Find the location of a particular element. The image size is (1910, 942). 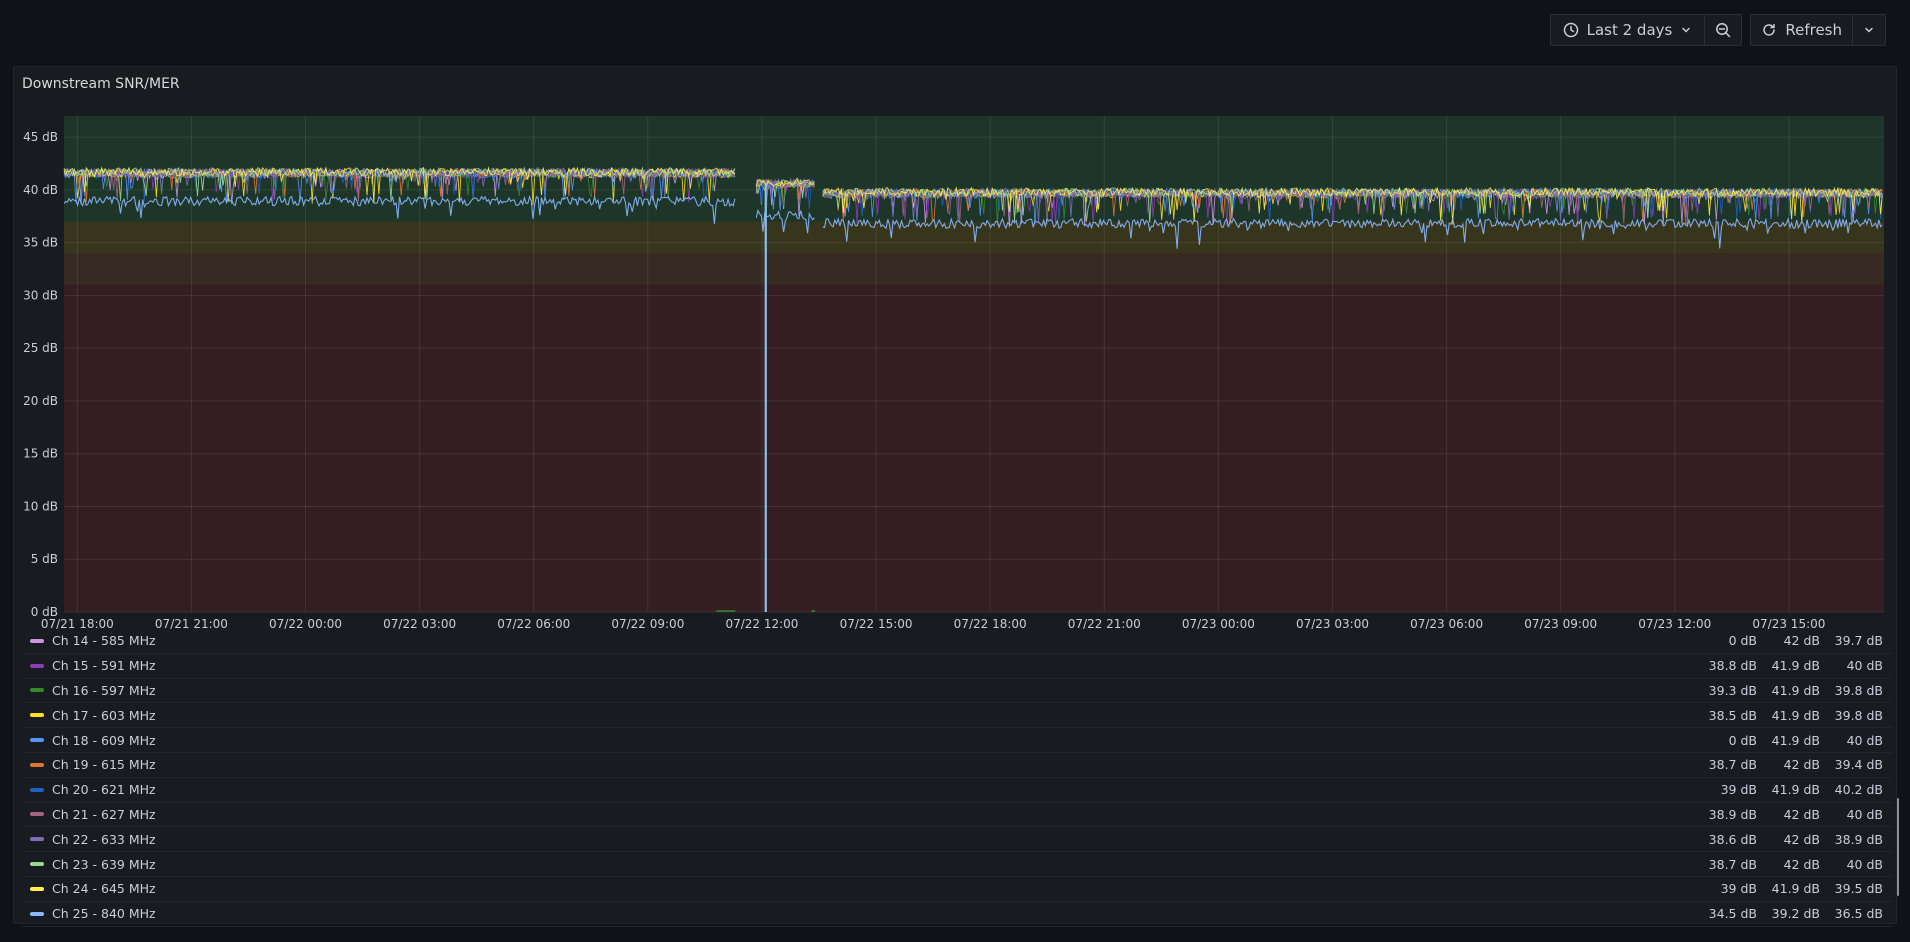

legend-row: Ch 23 - 639 MHz 38.7 dB 42 dB 40 dB is located at coordinates (957, 864).